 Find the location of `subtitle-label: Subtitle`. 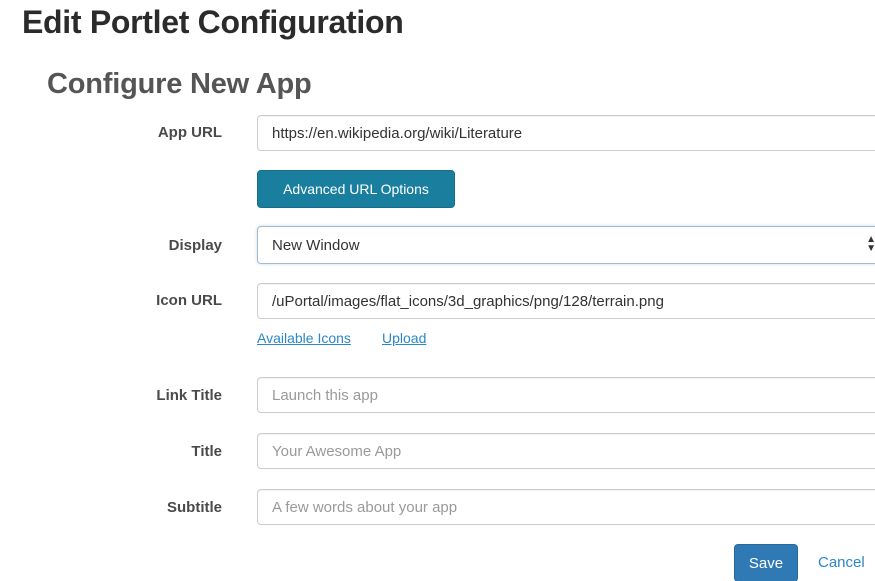

subtitle-label: Subtitle is located at coordinates (194, 507).